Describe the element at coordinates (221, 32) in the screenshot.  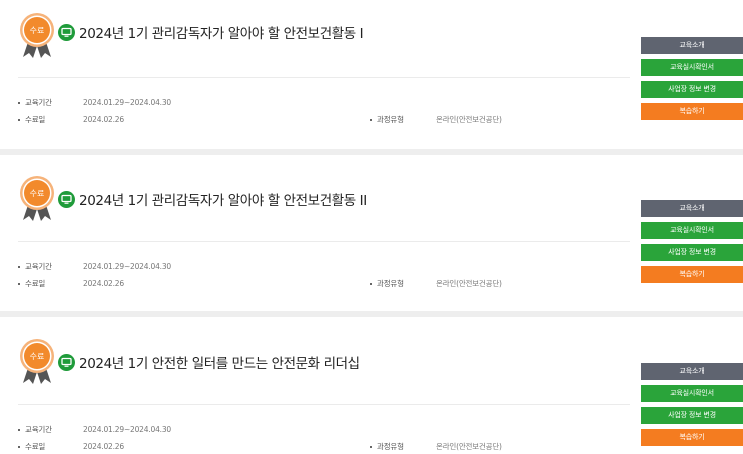
I see `course-title: 2024년 1기 관리감독자가 알아야 할 안전보건활동 I` at that location.